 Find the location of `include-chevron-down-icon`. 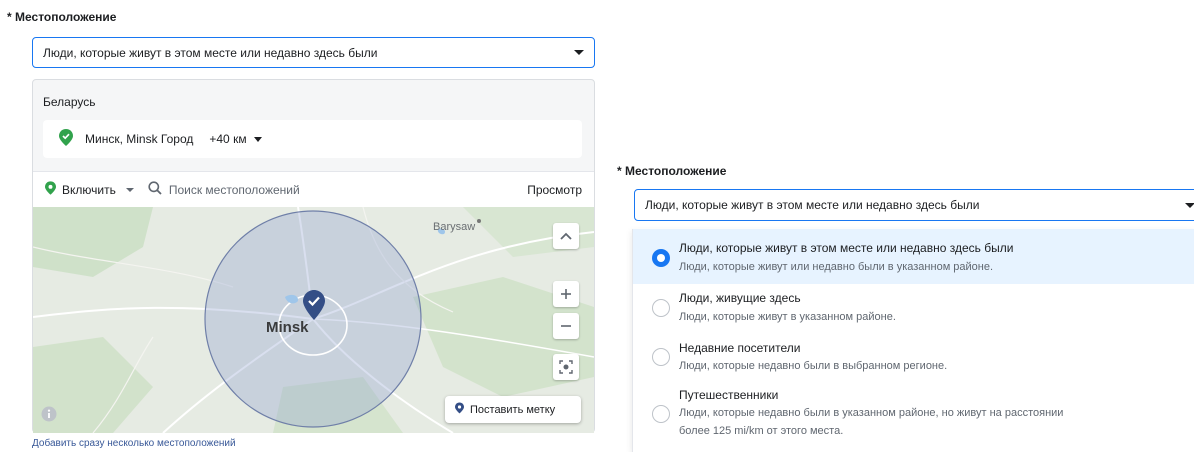

include-chevron-down-icon is located at coordinates (129, 189).